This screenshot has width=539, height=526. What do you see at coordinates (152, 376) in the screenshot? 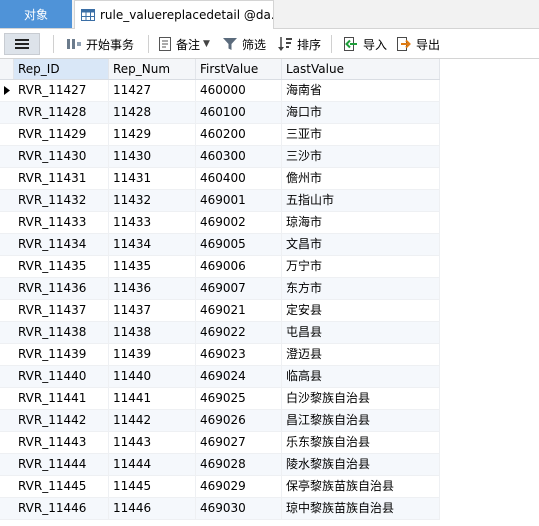
I see `cell-rep-num: 11440` at bounding box center [152, 376].